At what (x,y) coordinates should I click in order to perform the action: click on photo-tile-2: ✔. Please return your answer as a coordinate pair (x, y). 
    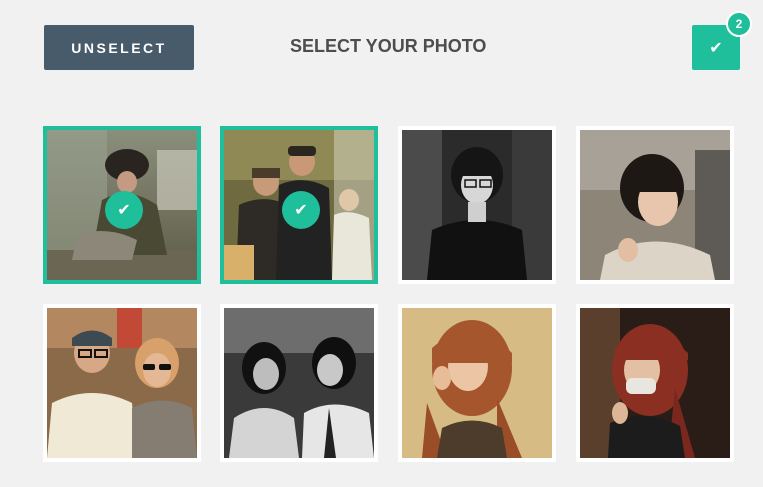
    Looking at the image, I should click on (299, 205).